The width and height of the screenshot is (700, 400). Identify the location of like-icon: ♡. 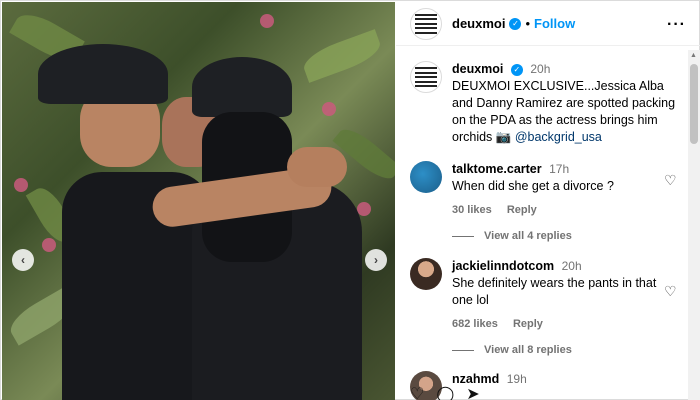
(417, 393).